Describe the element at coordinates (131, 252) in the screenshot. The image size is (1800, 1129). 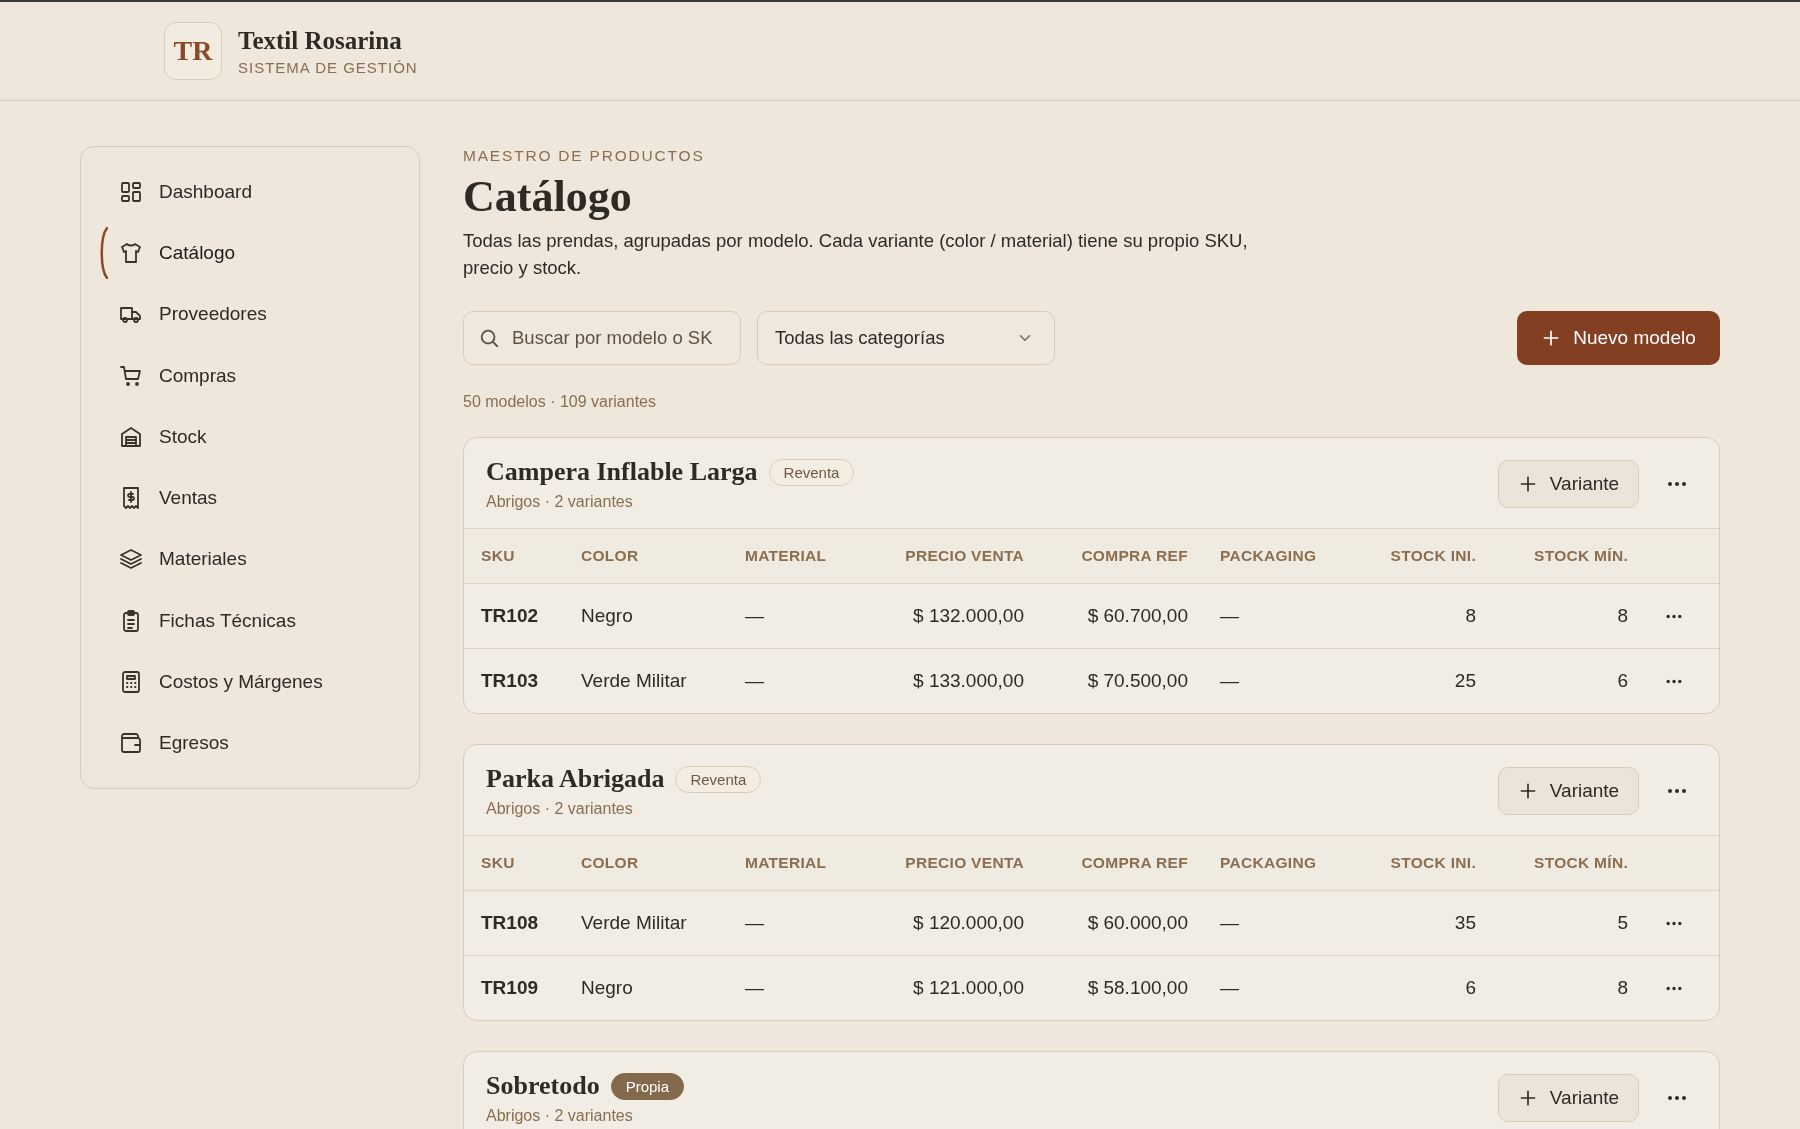
I see `shirt-icon` at that location.